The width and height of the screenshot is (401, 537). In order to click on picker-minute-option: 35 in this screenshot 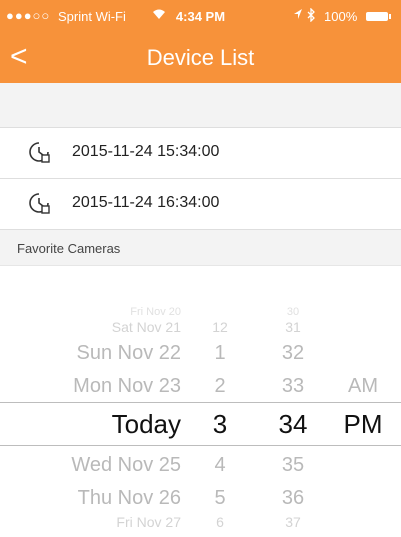, I will do `click(293, 465)`.